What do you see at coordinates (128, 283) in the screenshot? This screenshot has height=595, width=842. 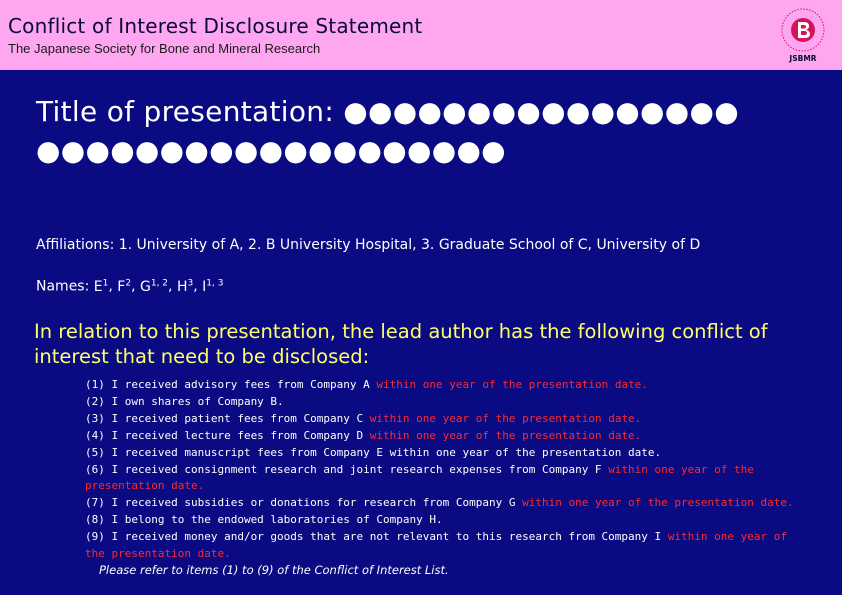 I see `author-affiliation-sup: 2` at bounding box center [128, 283].